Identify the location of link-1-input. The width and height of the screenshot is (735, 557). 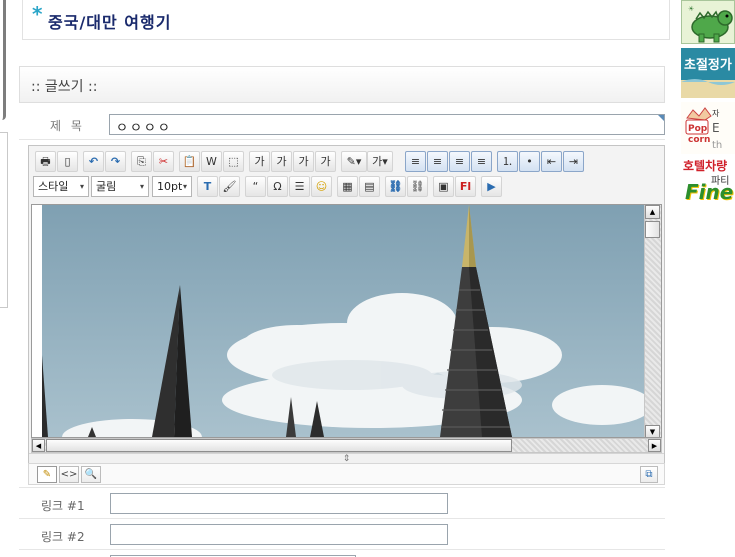
(279, 503).